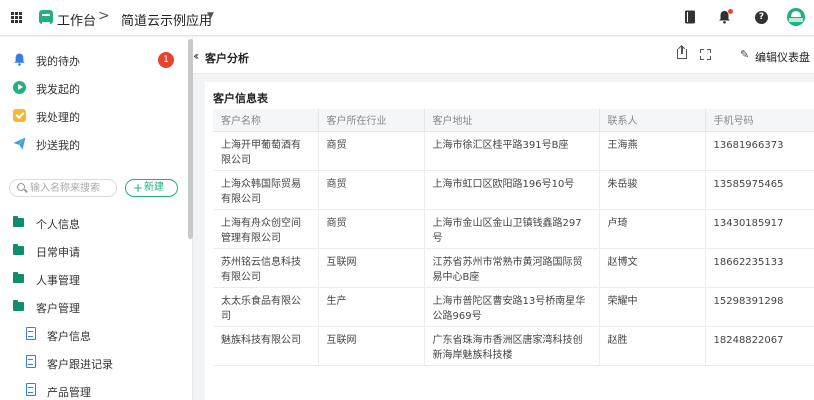 Image resolution: width=814 pixels, height=400 pixels. What do you see at coordinates (266, 307) in the screenshot?
I see `table-cell: 太太乐食品有限公司` at bounding box center [266, 307].